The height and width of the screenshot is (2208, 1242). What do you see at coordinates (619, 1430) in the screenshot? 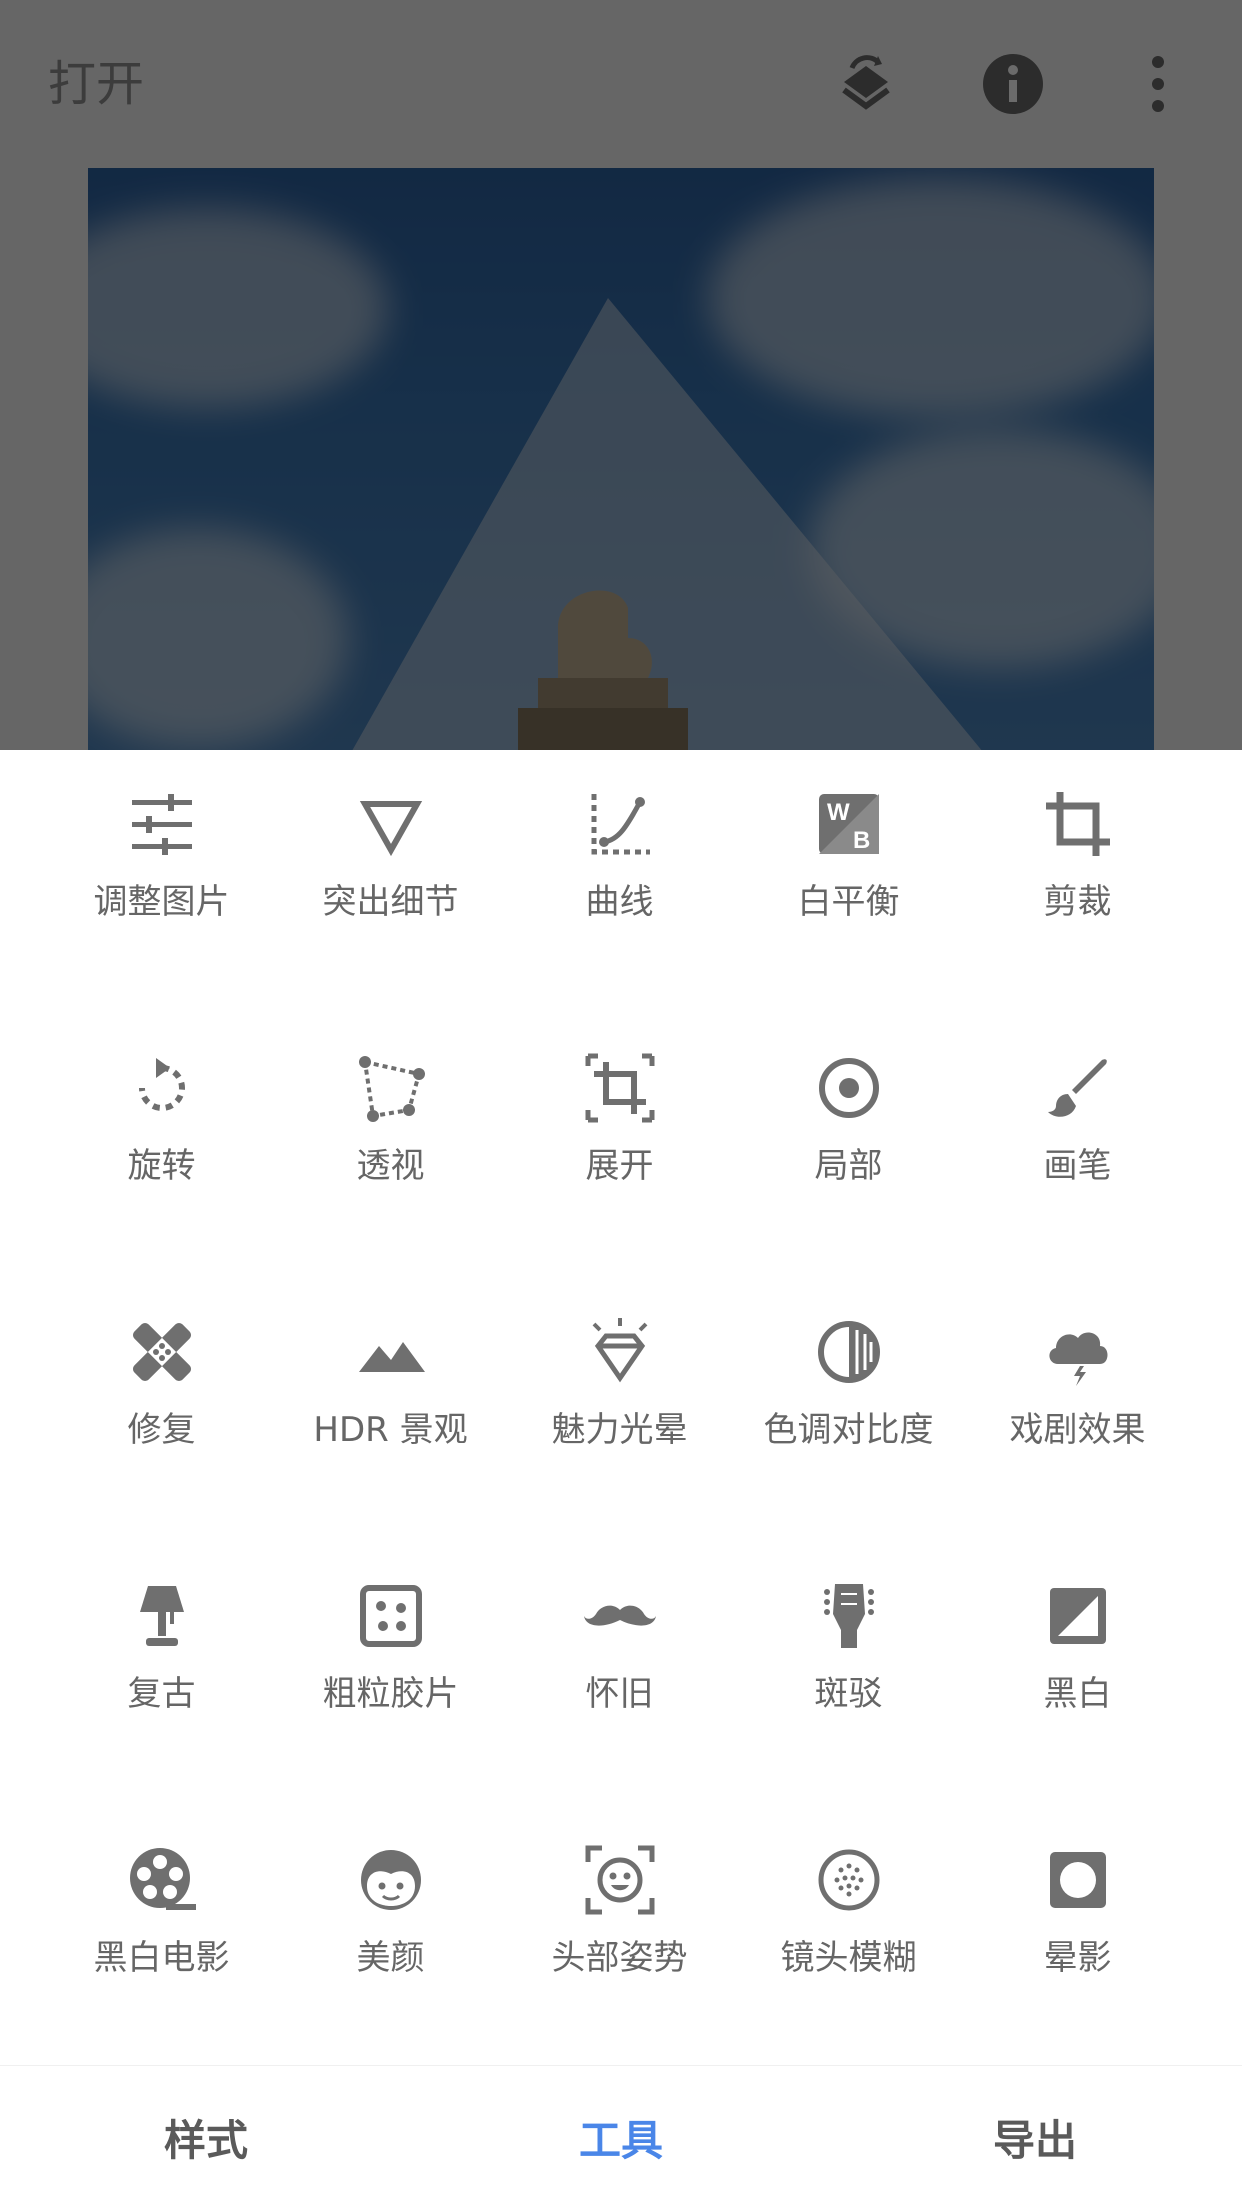
I see `tool-label: 魅力光晕` at bounding box center [619, 1430].